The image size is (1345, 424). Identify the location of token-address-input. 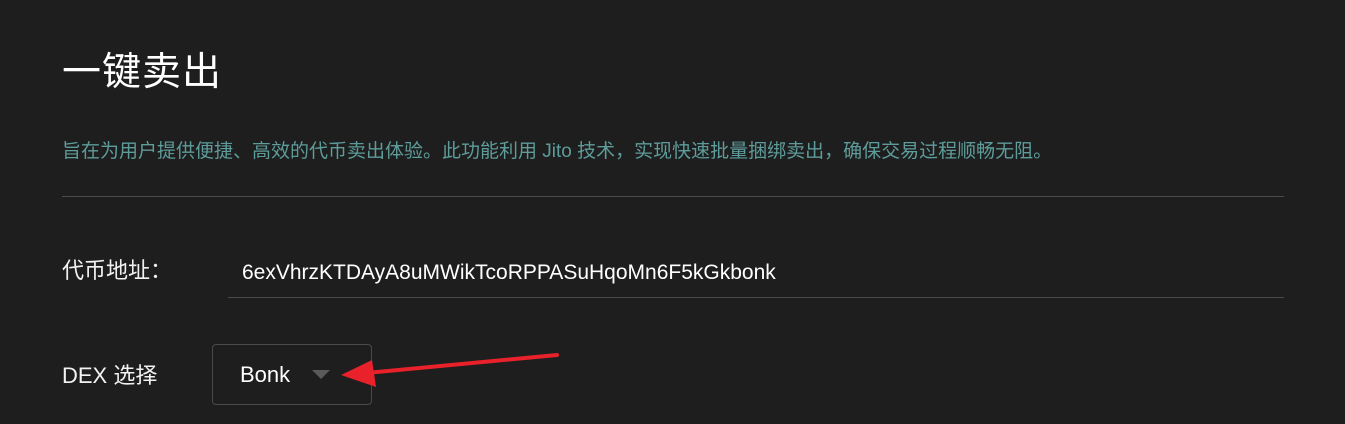
(756, 273).